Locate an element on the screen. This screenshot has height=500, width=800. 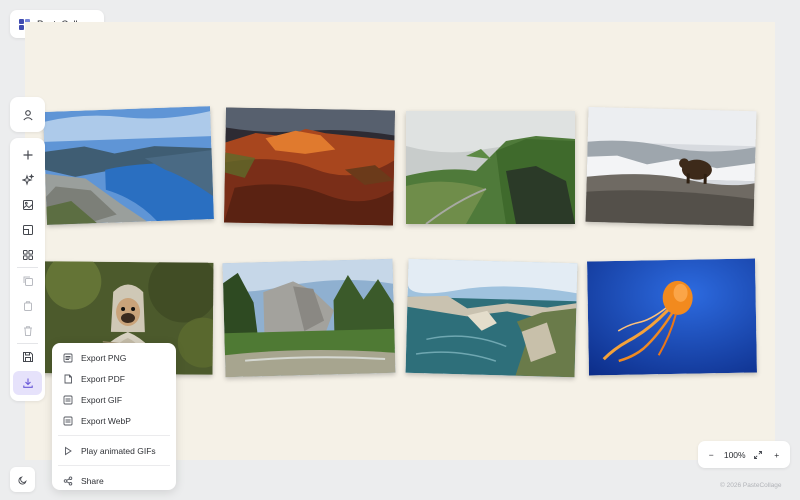
expand-icon is located at coordinates (758, 454).